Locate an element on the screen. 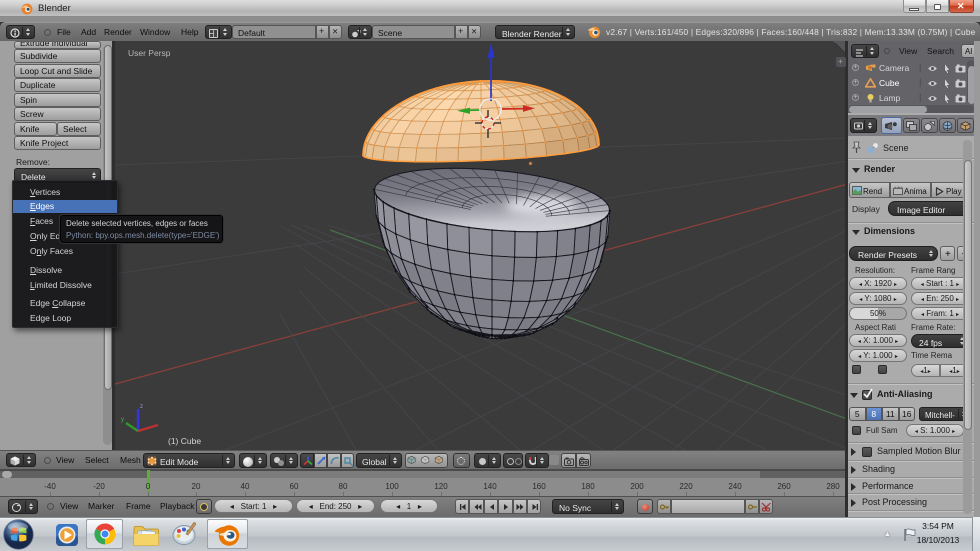  svg-text: y is located at coordinates (122, 420).